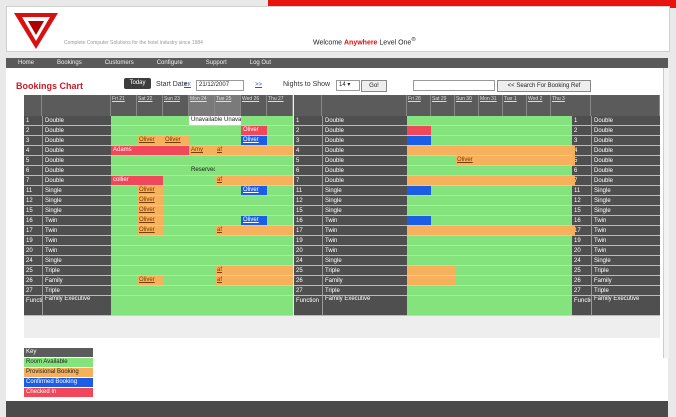 Image resolution: width=676 pixels, height=417 pixels. I want to click on day-header-link: Sun 30, so click(467, 105).